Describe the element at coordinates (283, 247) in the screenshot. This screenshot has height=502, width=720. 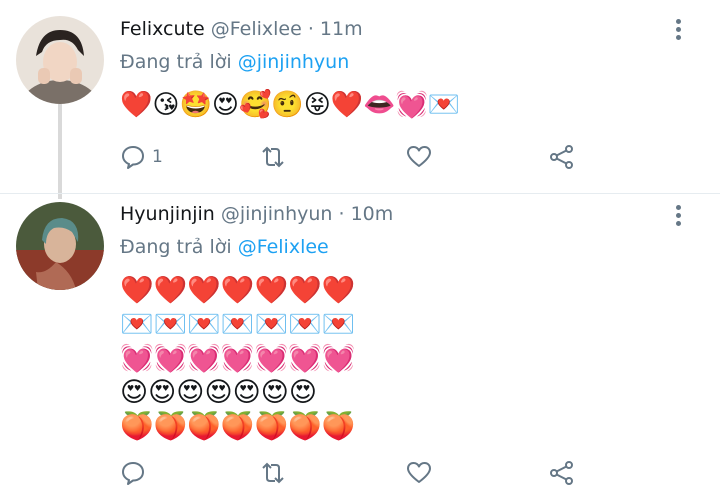
I see `mention-link: @Felixlee` at that location.